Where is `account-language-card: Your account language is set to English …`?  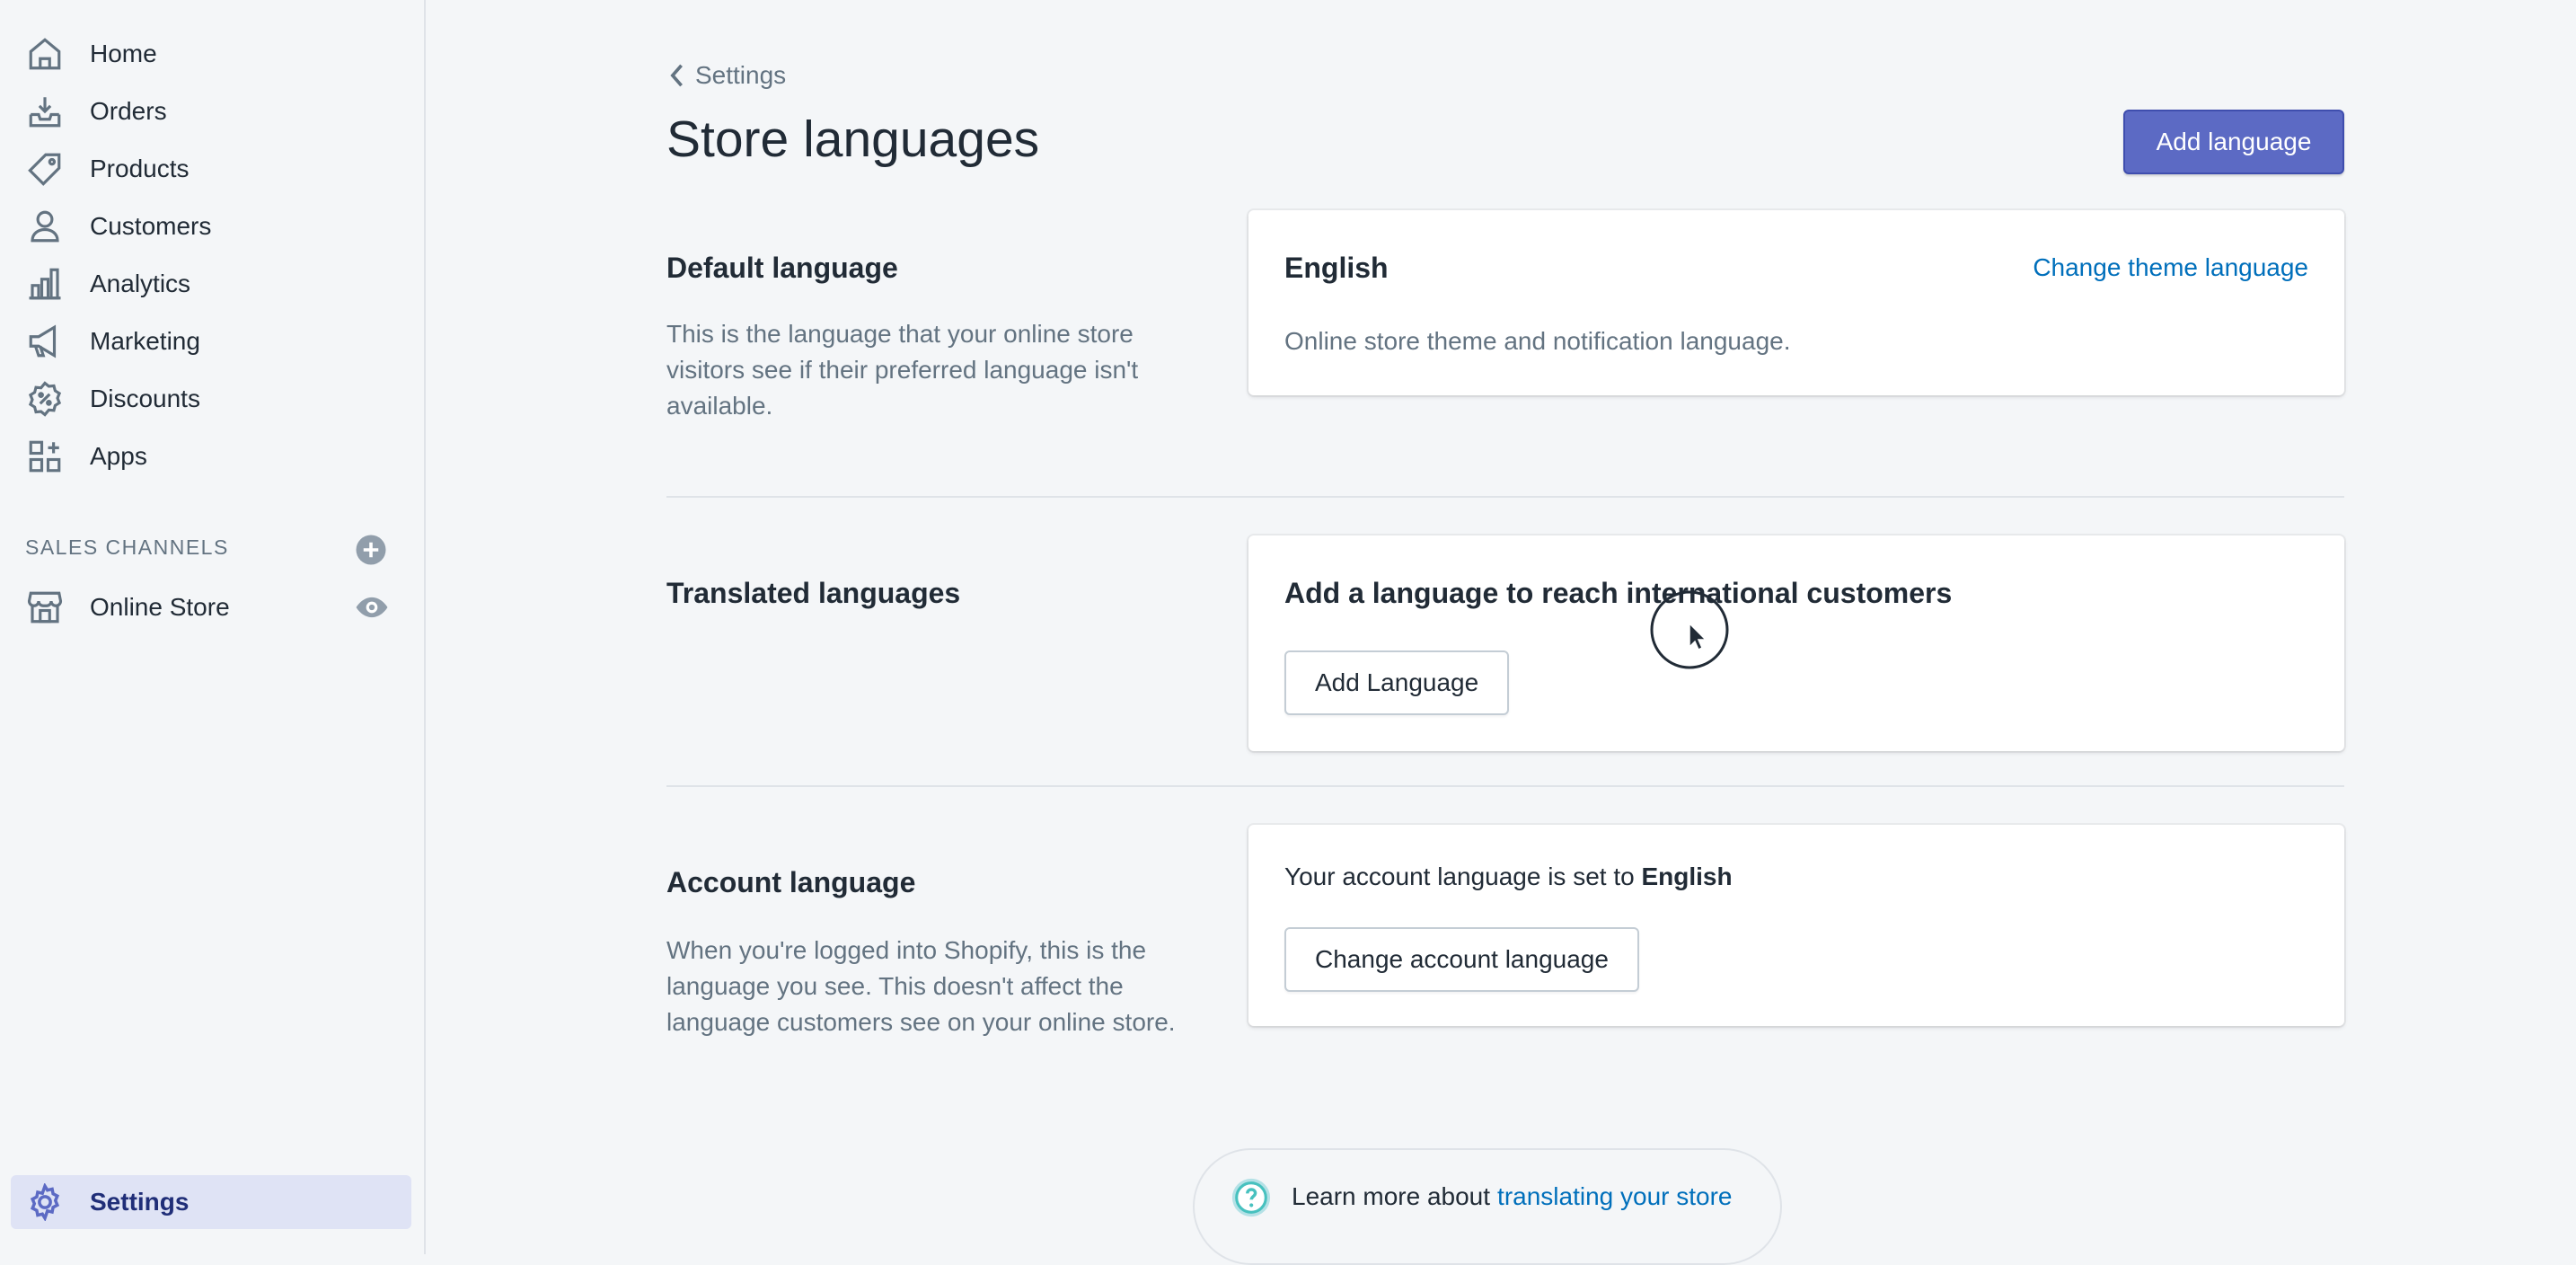
account-language-card: Your account language is set to English … is located at coordinates (1796, 926).